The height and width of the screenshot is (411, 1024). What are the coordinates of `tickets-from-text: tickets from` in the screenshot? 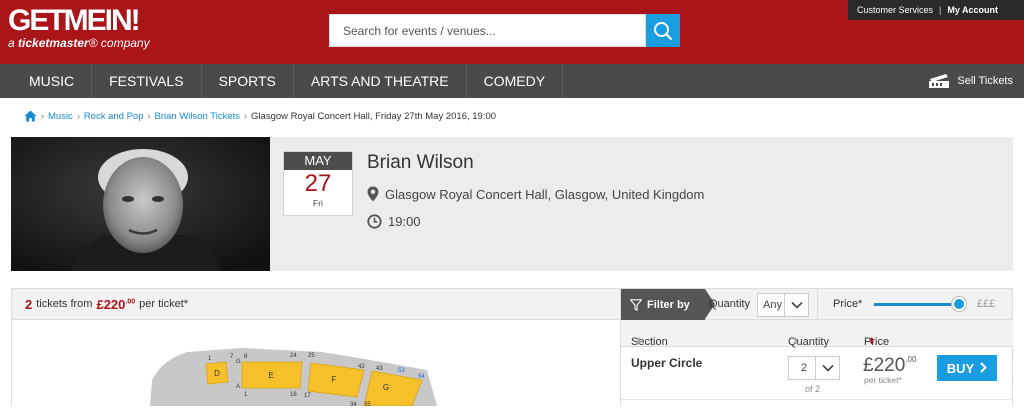 It's located at (64, 304).